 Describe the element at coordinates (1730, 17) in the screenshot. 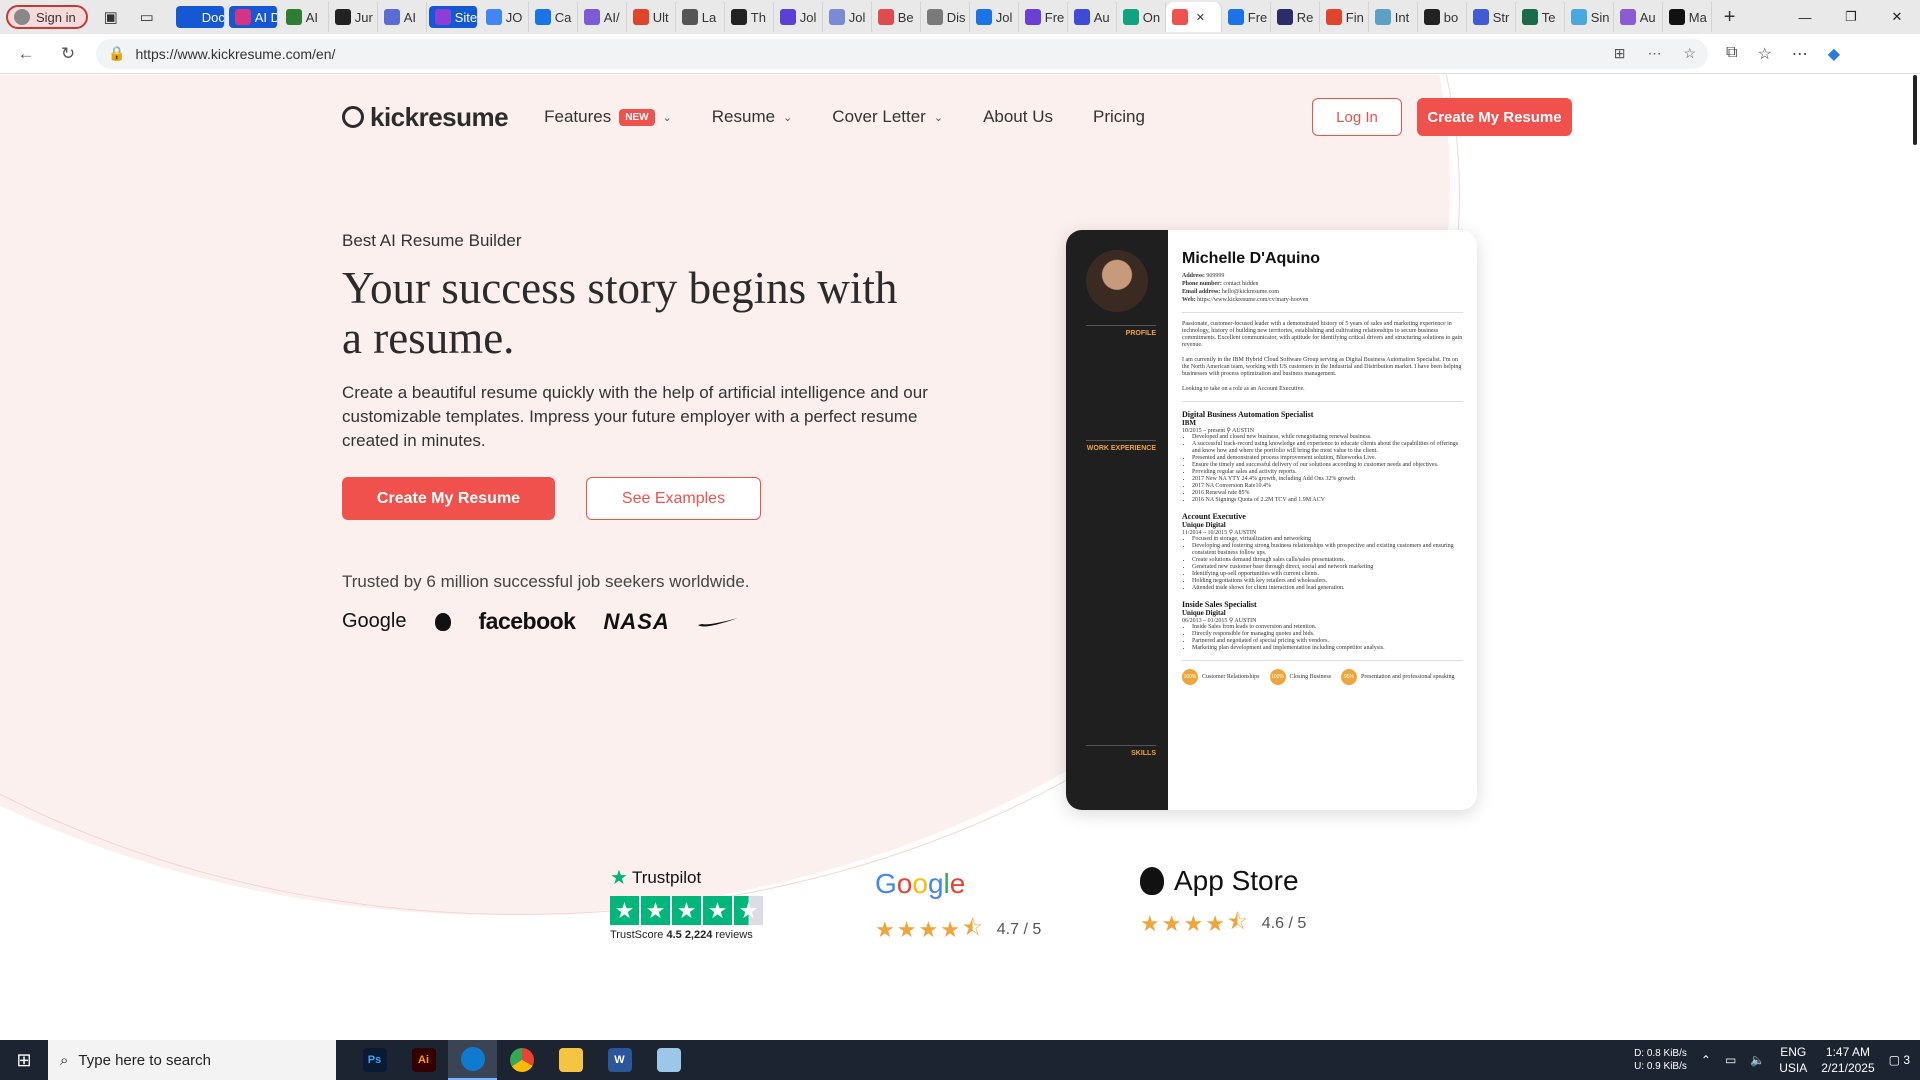

I see `new-tab-button: +` at that location.